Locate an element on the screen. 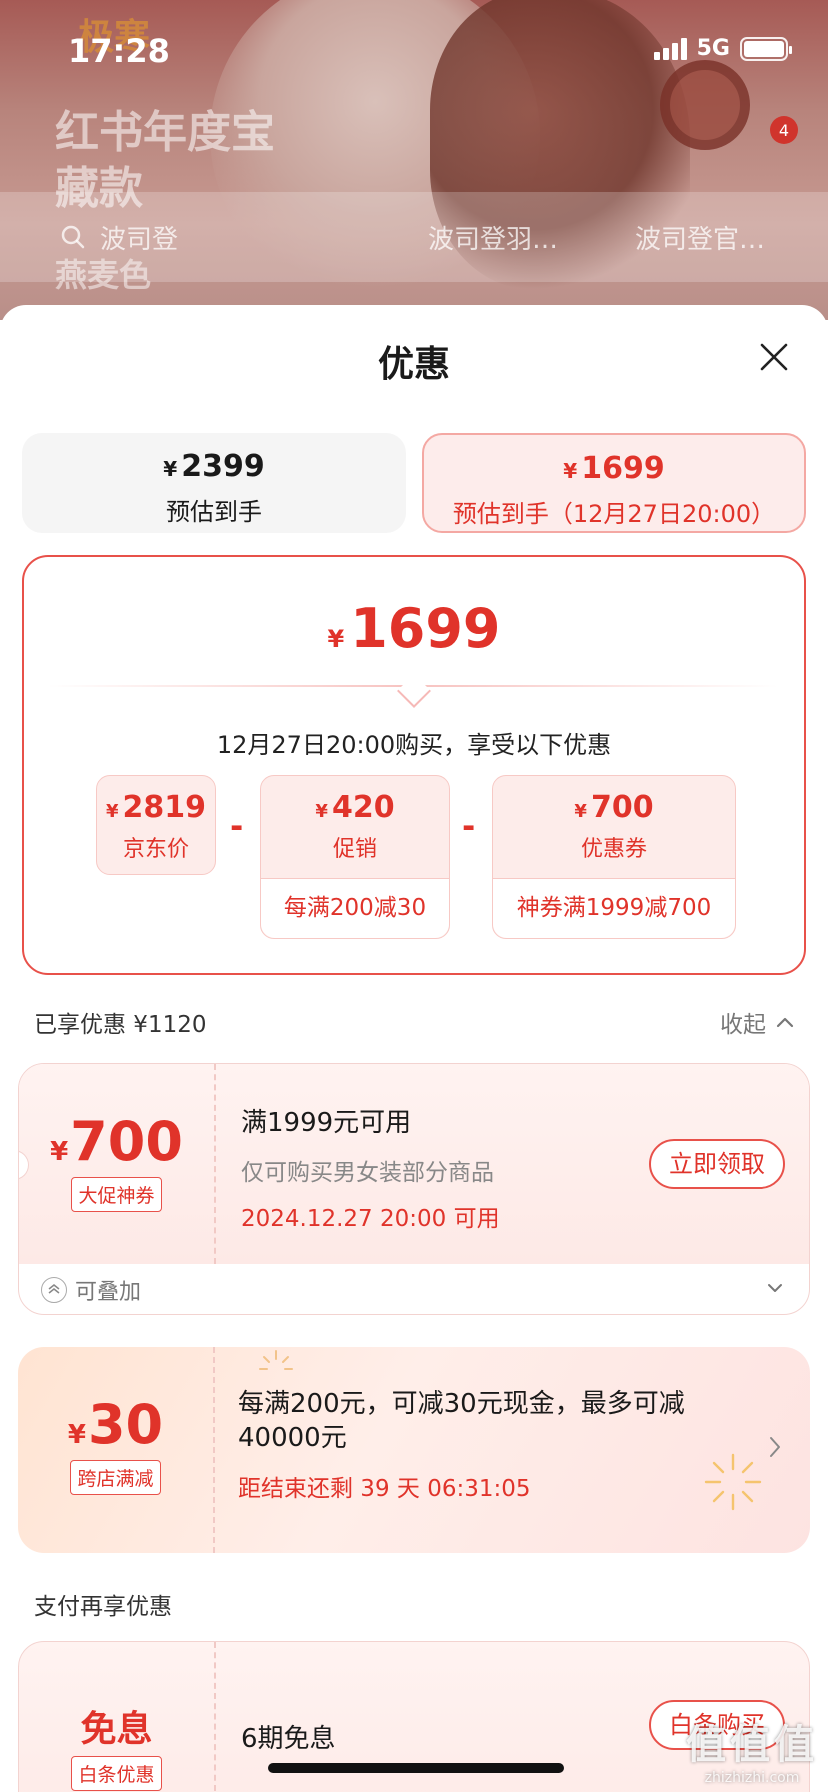 The width and height of the screenshot is (828, 1792). watermark-brand: 值值值 is located at coordinates (752, 1745).